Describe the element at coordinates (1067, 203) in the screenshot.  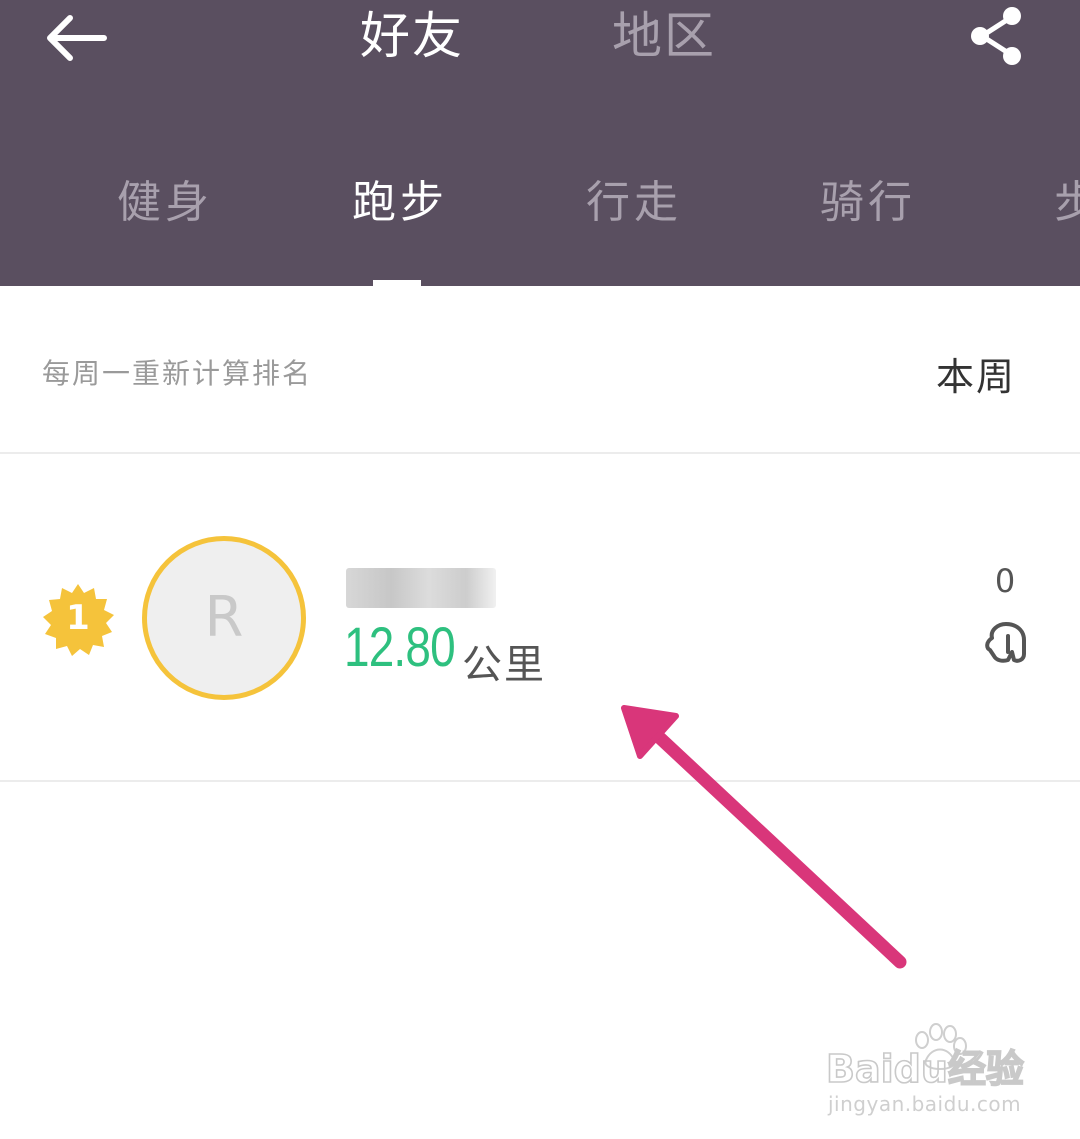
I see `tab-steps: 步` at that location.